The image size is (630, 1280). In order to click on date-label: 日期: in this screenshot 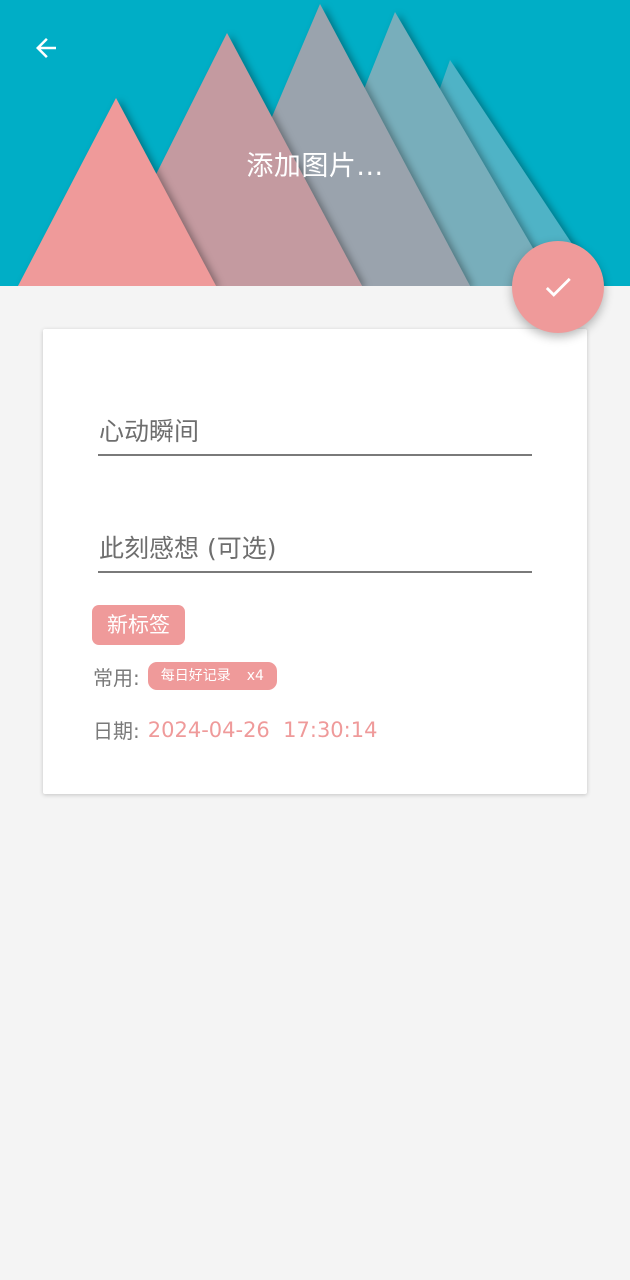, I will do `click(116, 731)`.